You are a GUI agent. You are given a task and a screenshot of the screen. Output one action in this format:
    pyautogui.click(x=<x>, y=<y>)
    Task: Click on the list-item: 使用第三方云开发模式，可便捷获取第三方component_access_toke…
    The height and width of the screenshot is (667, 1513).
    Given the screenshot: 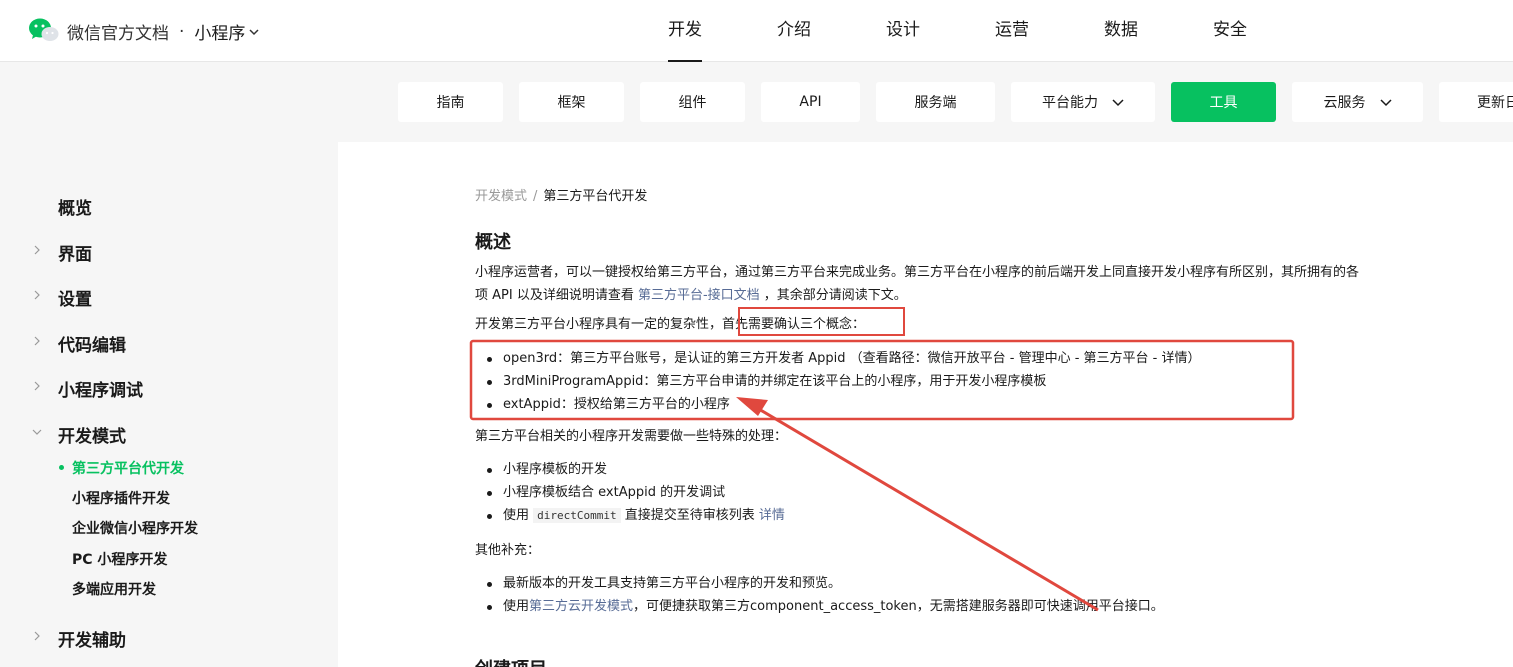 What is the action you would take?
    pyautogui.click(x=823, y=606)
    